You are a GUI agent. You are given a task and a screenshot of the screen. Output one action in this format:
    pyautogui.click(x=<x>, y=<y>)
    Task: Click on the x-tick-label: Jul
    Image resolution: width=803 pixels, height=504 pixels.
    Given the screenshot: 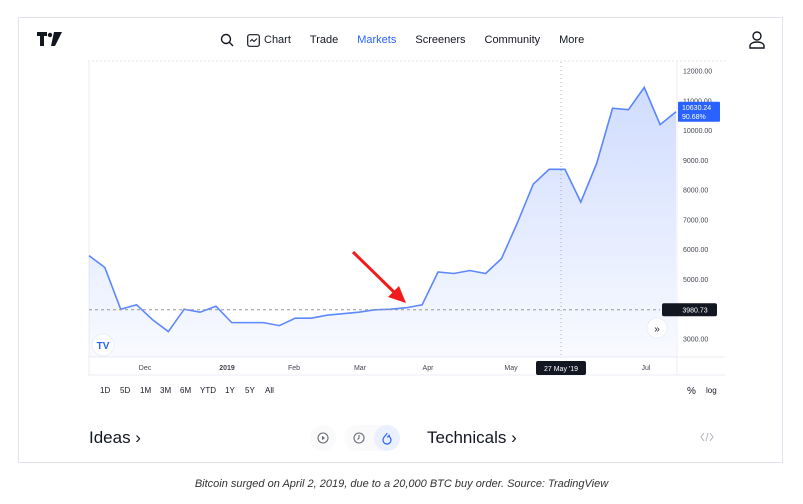 What is the action you would take?
    pyautogui.click(x=646, y=368)
    